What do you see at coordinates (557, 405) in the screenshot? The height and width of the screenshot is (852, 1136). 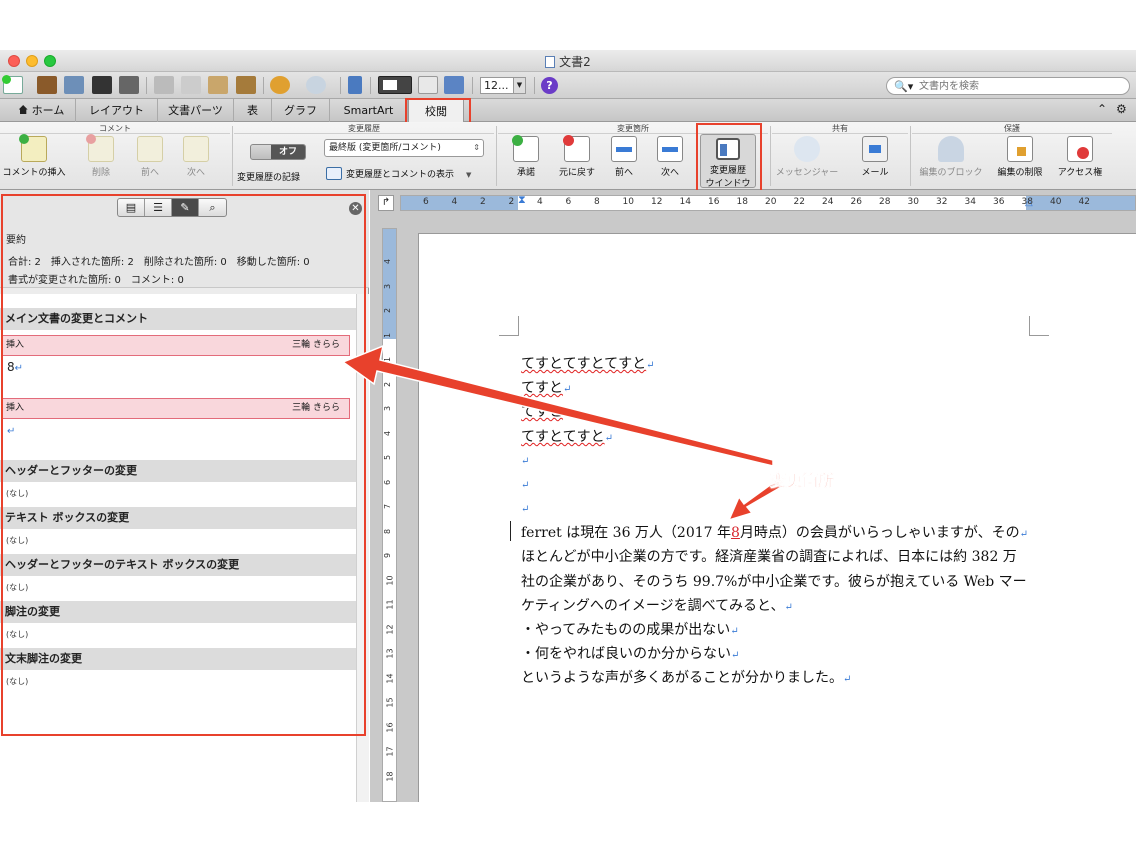 I see `arrow-to-pane` at bounding box center [557, 405].